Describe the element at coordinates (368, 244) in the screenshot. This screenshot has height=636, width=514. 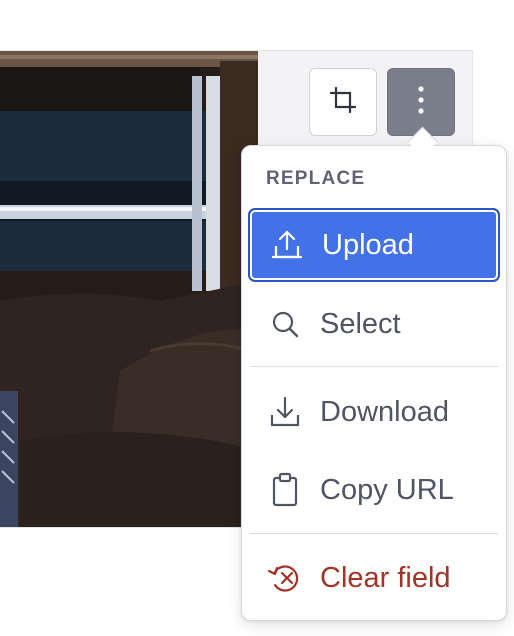
I see `menu-item-label: Upload` at that location.